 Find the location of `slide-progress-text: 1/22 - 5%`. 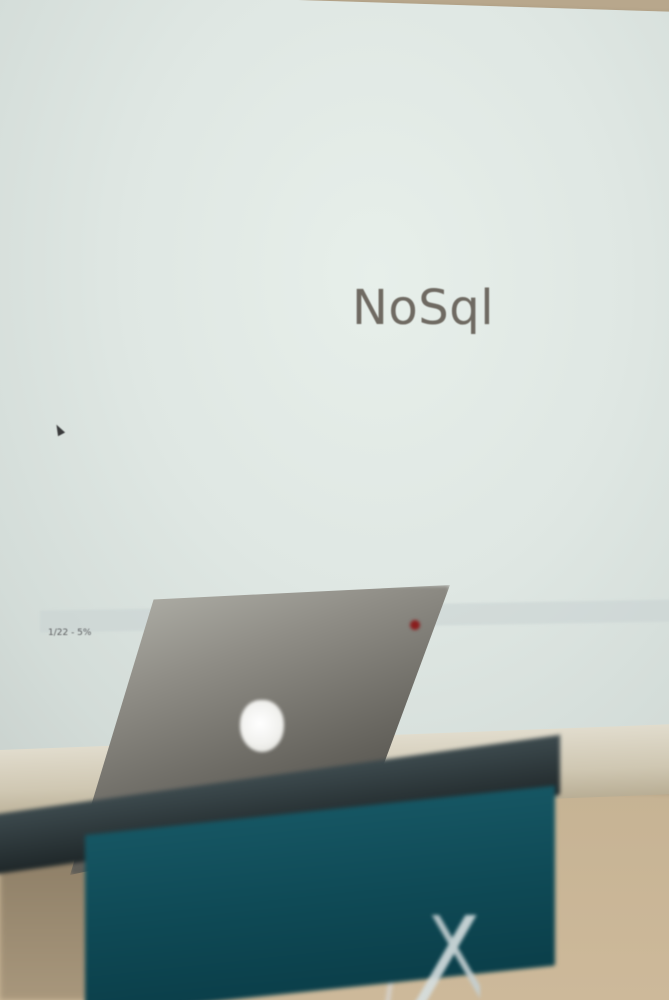

slide-progress-text: 1/22 - 5% is located at coordinates (70, 633).